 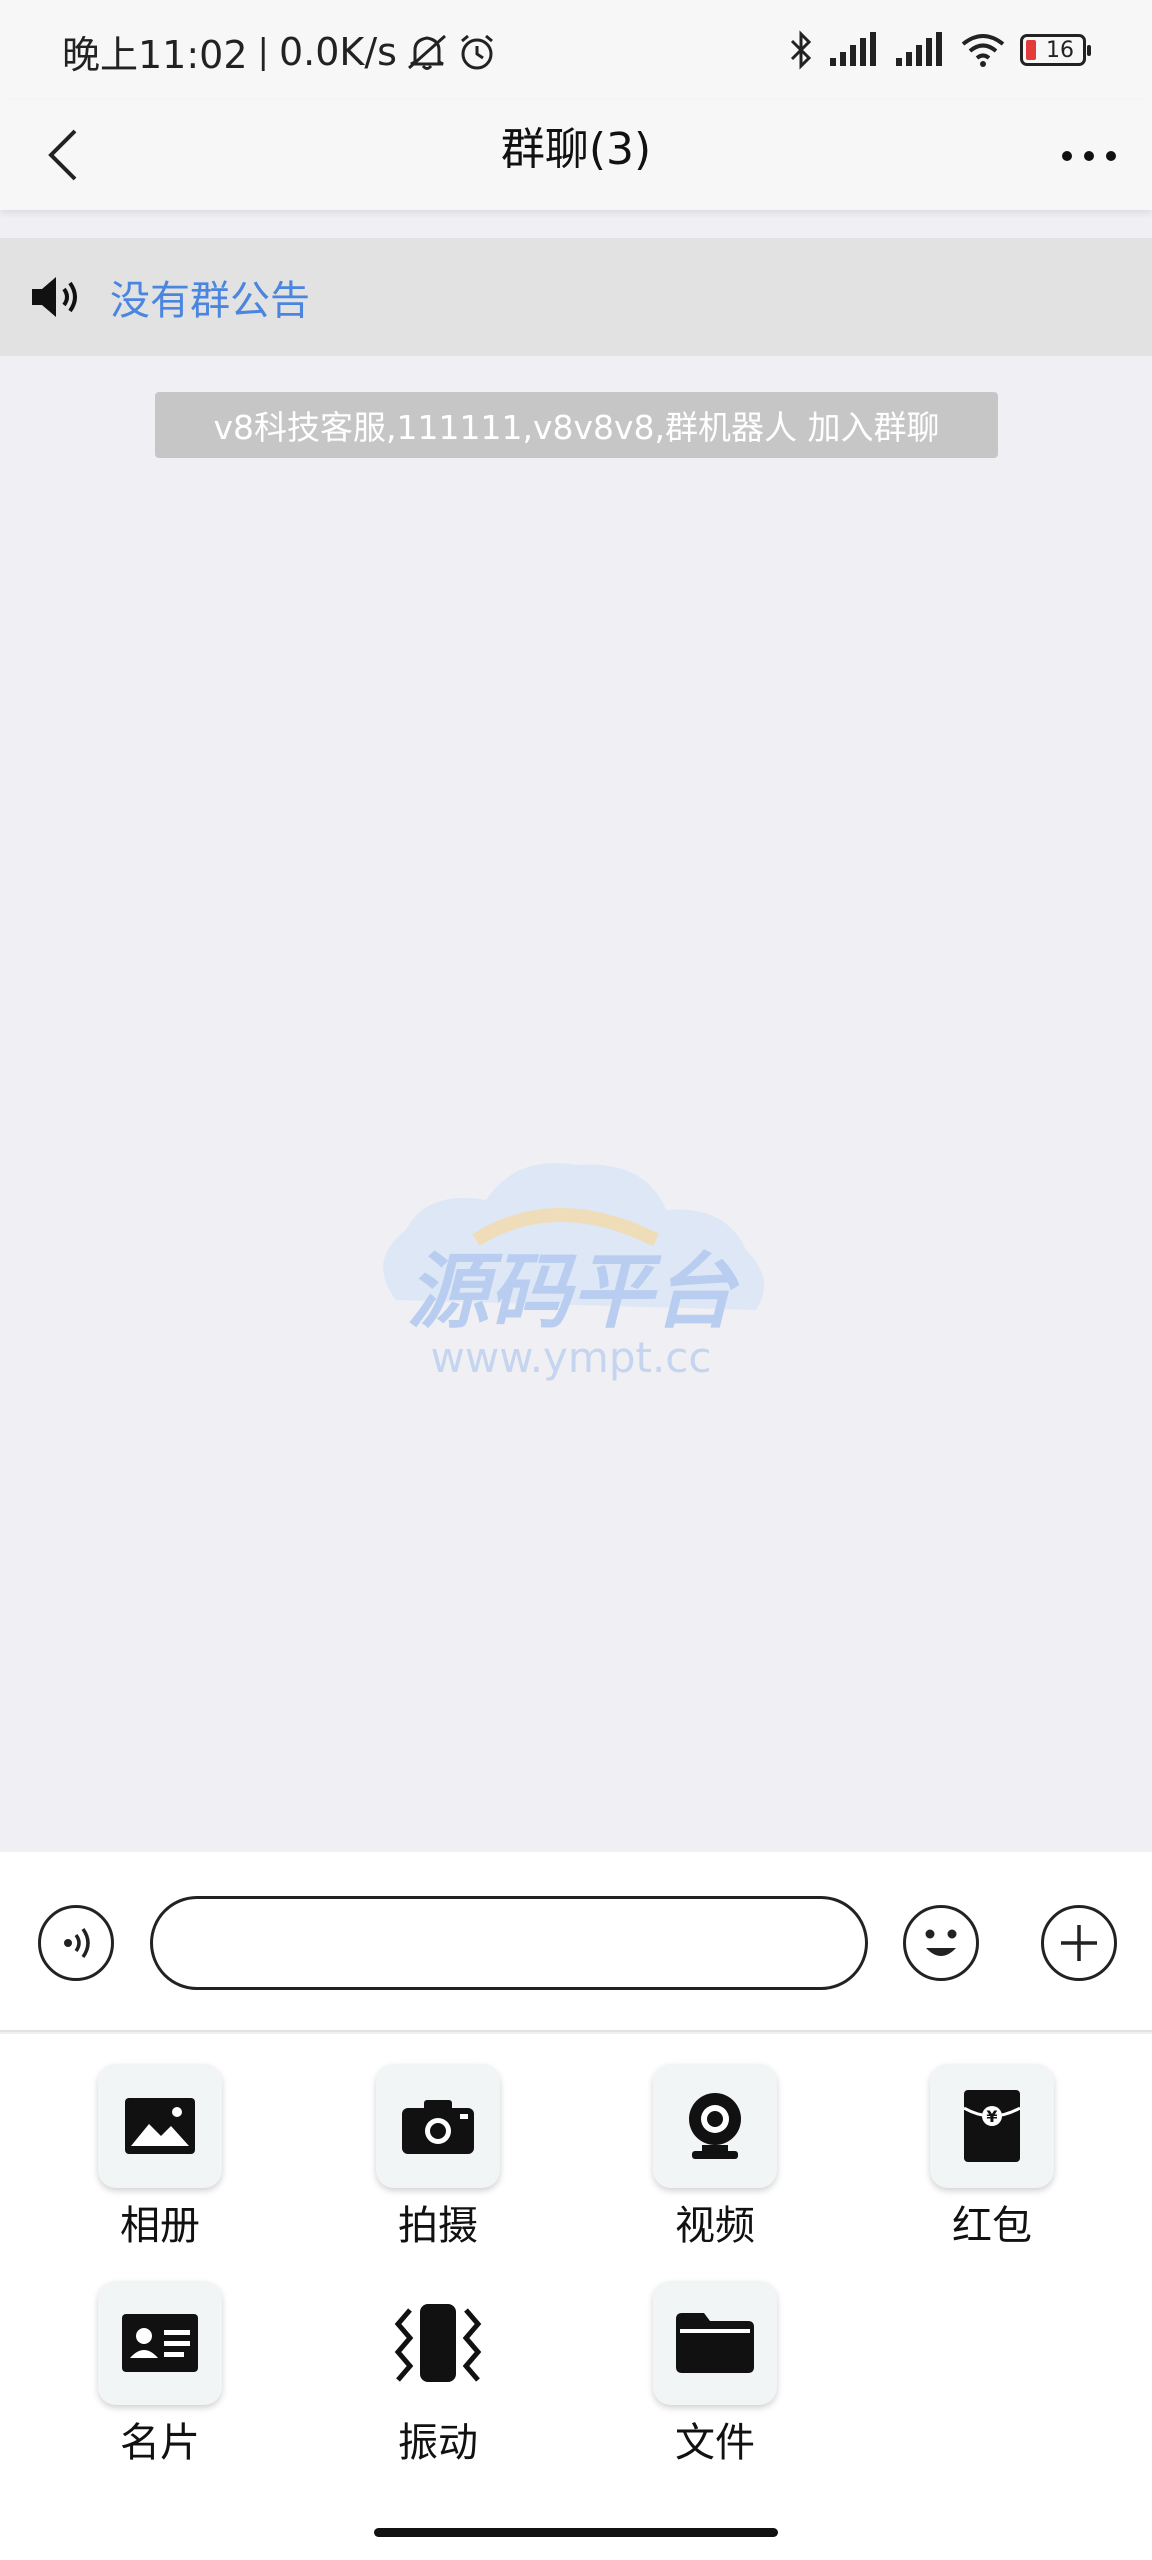 I want to click on status-time: 晚上11:02, so click(x=155, y=55).